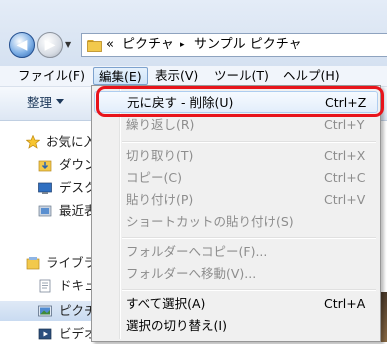  I want to click on menu-item-label: コピー(C), so click(154, 177).